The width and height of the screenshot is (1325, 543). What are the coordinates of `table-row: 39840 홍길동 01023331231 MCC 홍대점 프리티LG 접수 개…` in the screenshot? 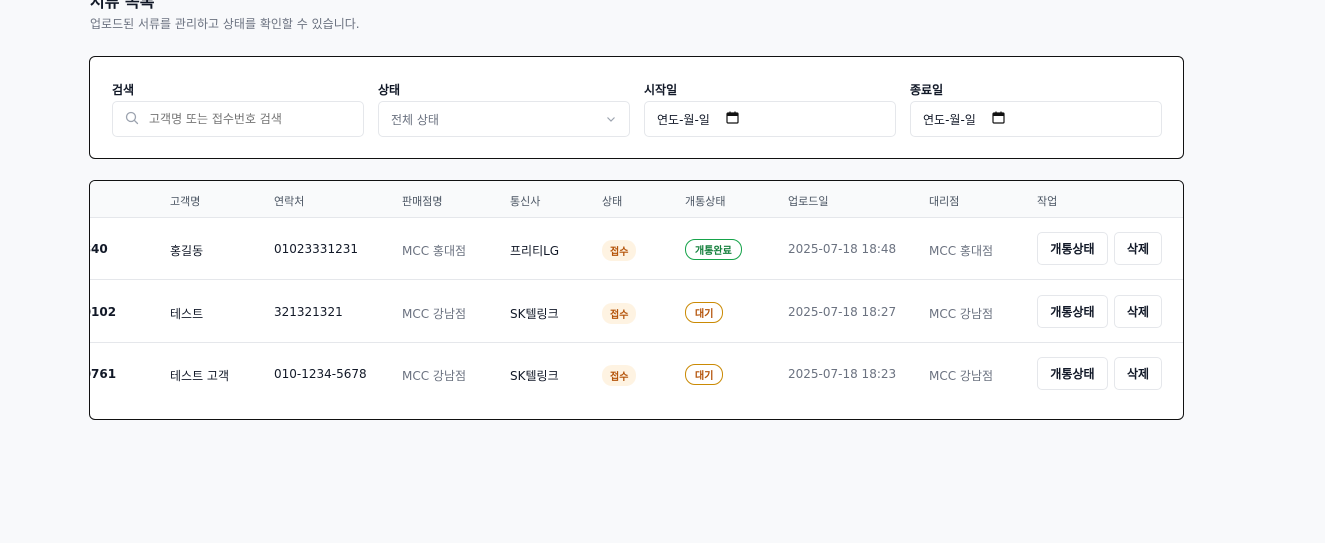 It's located at (636, 249).